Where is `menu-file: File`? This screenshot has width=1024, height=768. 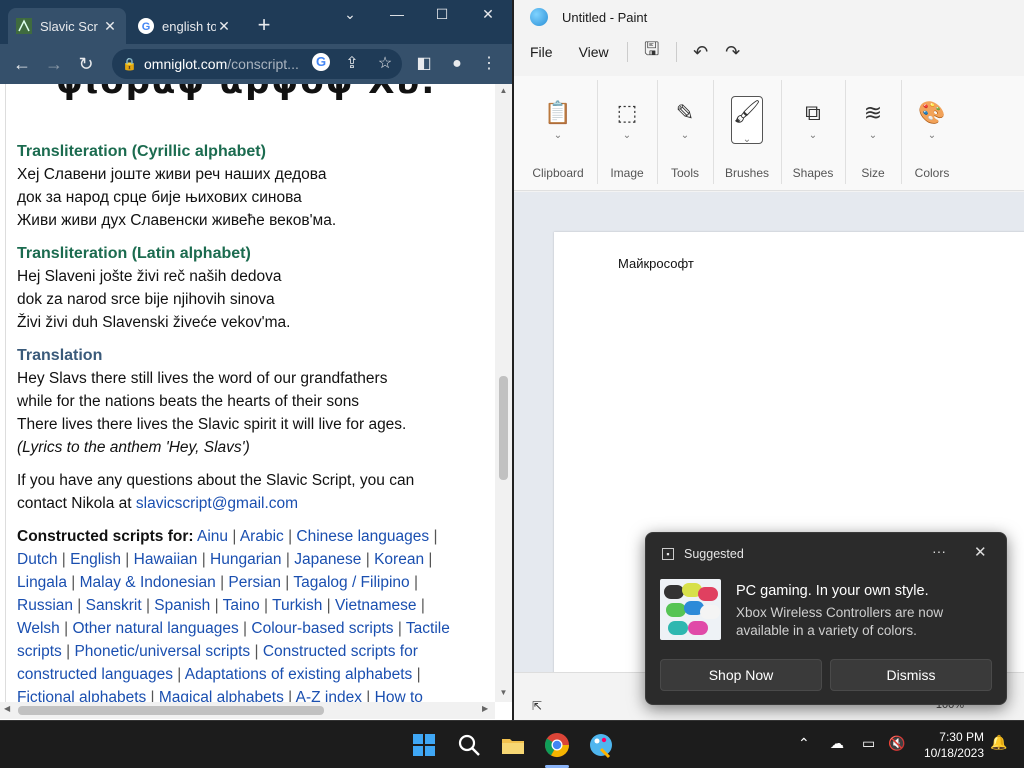
menu-file: File is located at coordinates (541, 52).